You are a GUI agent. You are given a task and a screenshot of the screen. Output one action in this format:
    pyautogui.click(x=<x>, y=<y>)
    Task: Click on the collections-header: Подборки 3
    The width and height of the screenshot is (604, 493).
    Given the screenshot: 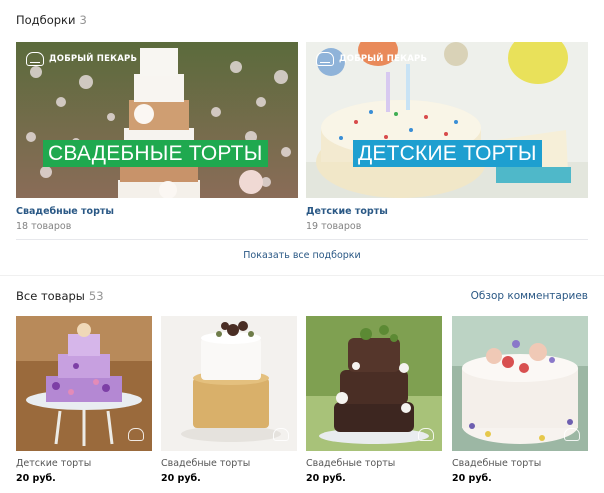 What is the action you would take?
    pyautogui.click(x=51, y=20)
    